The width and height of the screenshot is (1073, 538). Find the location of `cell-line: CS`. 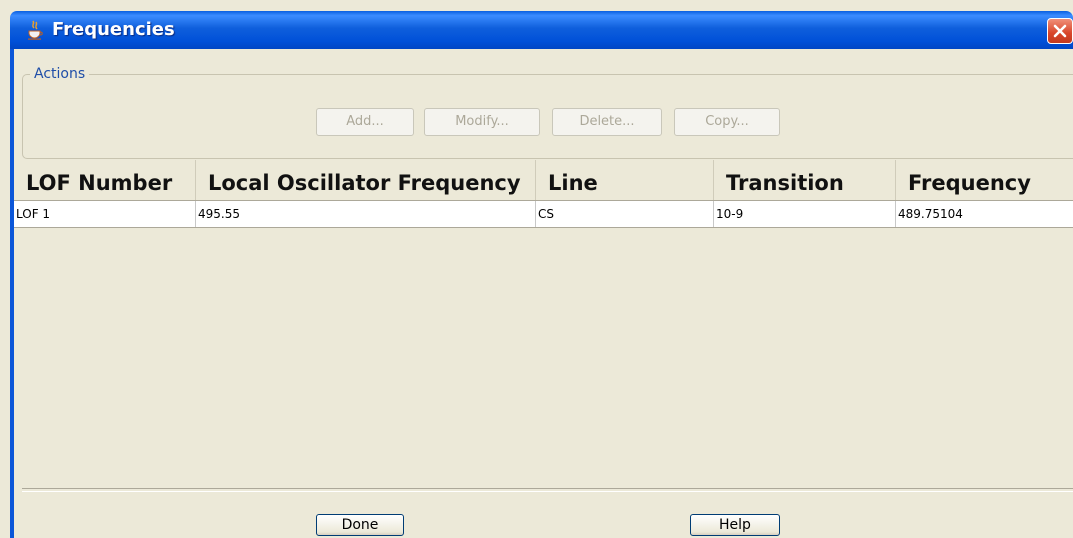

cell-line: CS is located at coordinates (625, 214).